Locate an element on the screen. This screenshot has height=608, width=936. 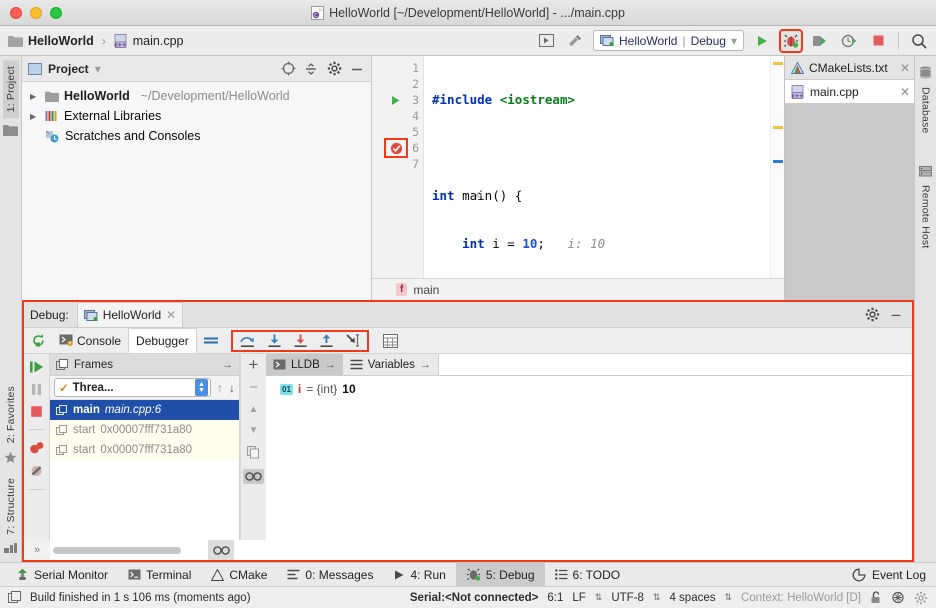
sidebar-item-database: Database is located at coordinates (926, 110).